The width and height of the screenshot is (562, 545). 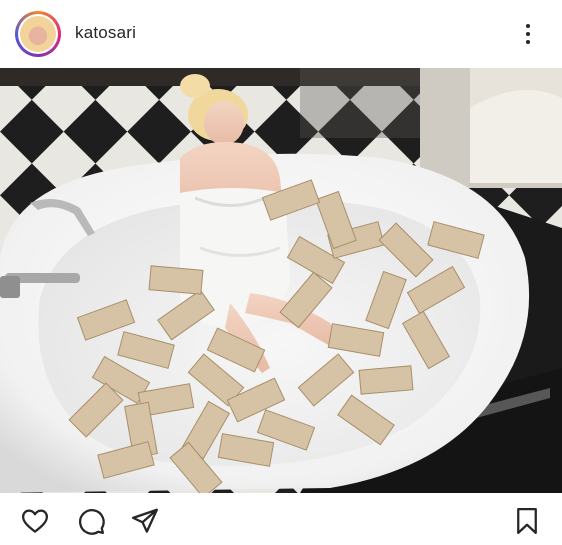 I want to click on username: katosari, so click(x=105, y=33).